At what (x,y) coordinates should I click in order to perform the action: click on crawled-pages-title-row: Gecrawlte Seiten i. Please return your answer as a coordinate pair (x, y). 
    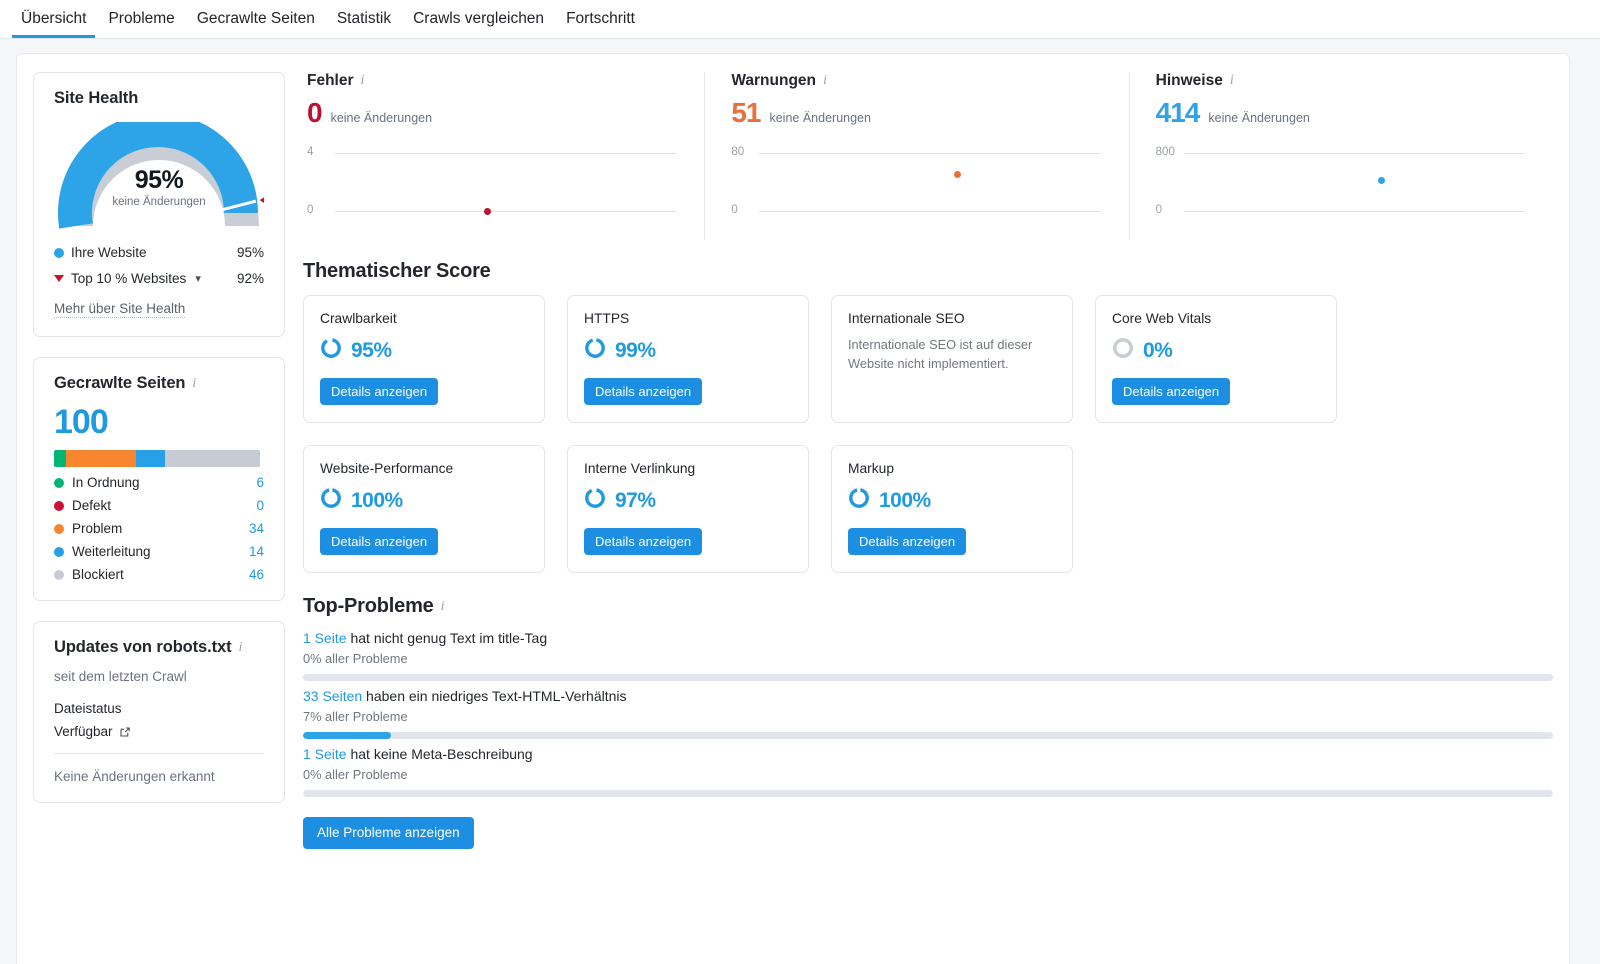
    Looking at the image, I should click on (159, 383).